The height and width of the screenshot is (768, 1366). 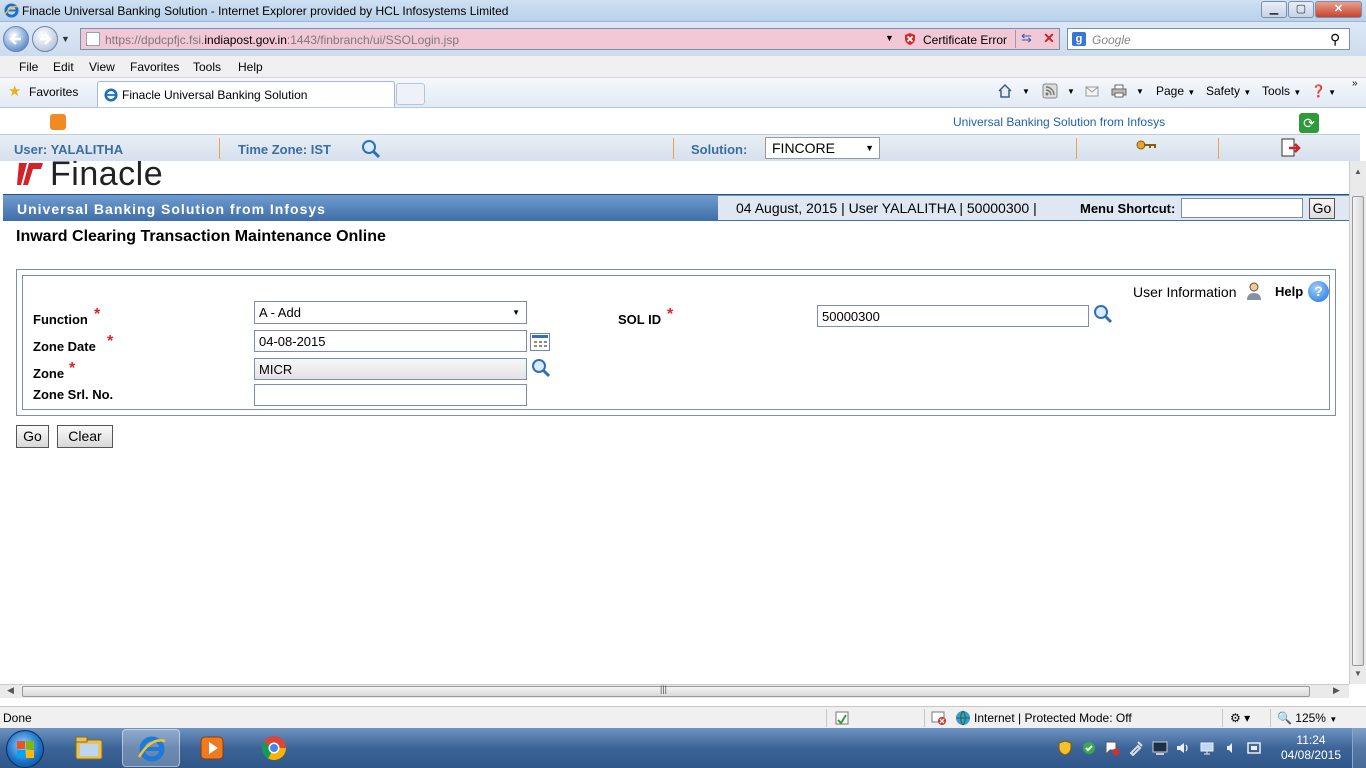 What do you see at coordinates (63, 67) in the screenshot?
I see `menu-edit: Edit` at bounding box center [63, 67].